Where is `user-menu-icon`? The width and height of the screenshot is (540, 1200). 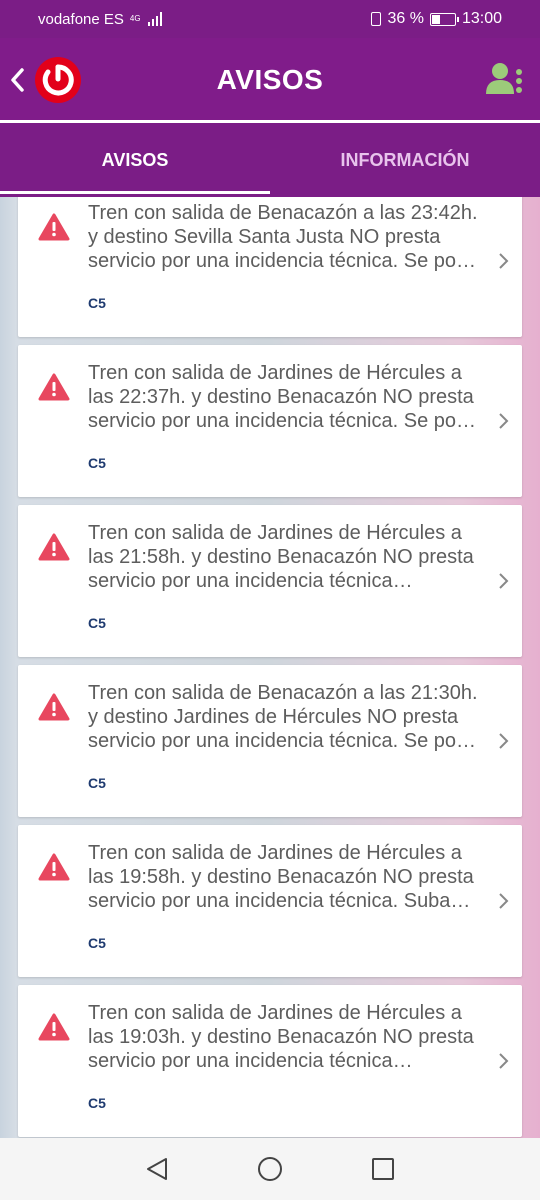 user-menu-icon is located at coordinates (504, 78).